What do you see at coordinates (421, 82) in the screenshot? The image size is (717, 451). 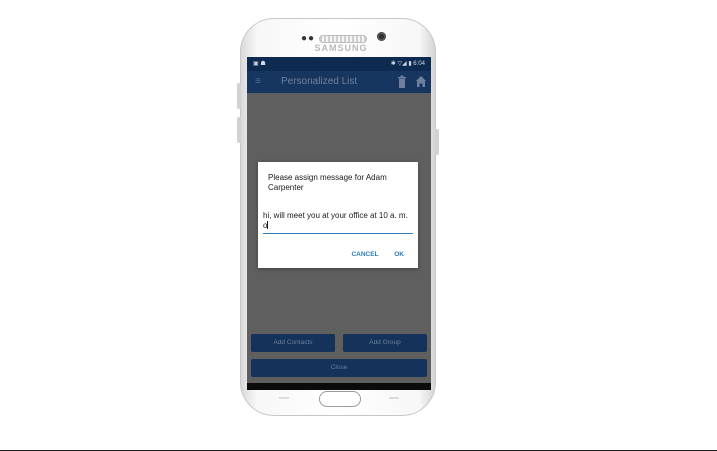 I see `home-icon` at bounding box center [421, 82].